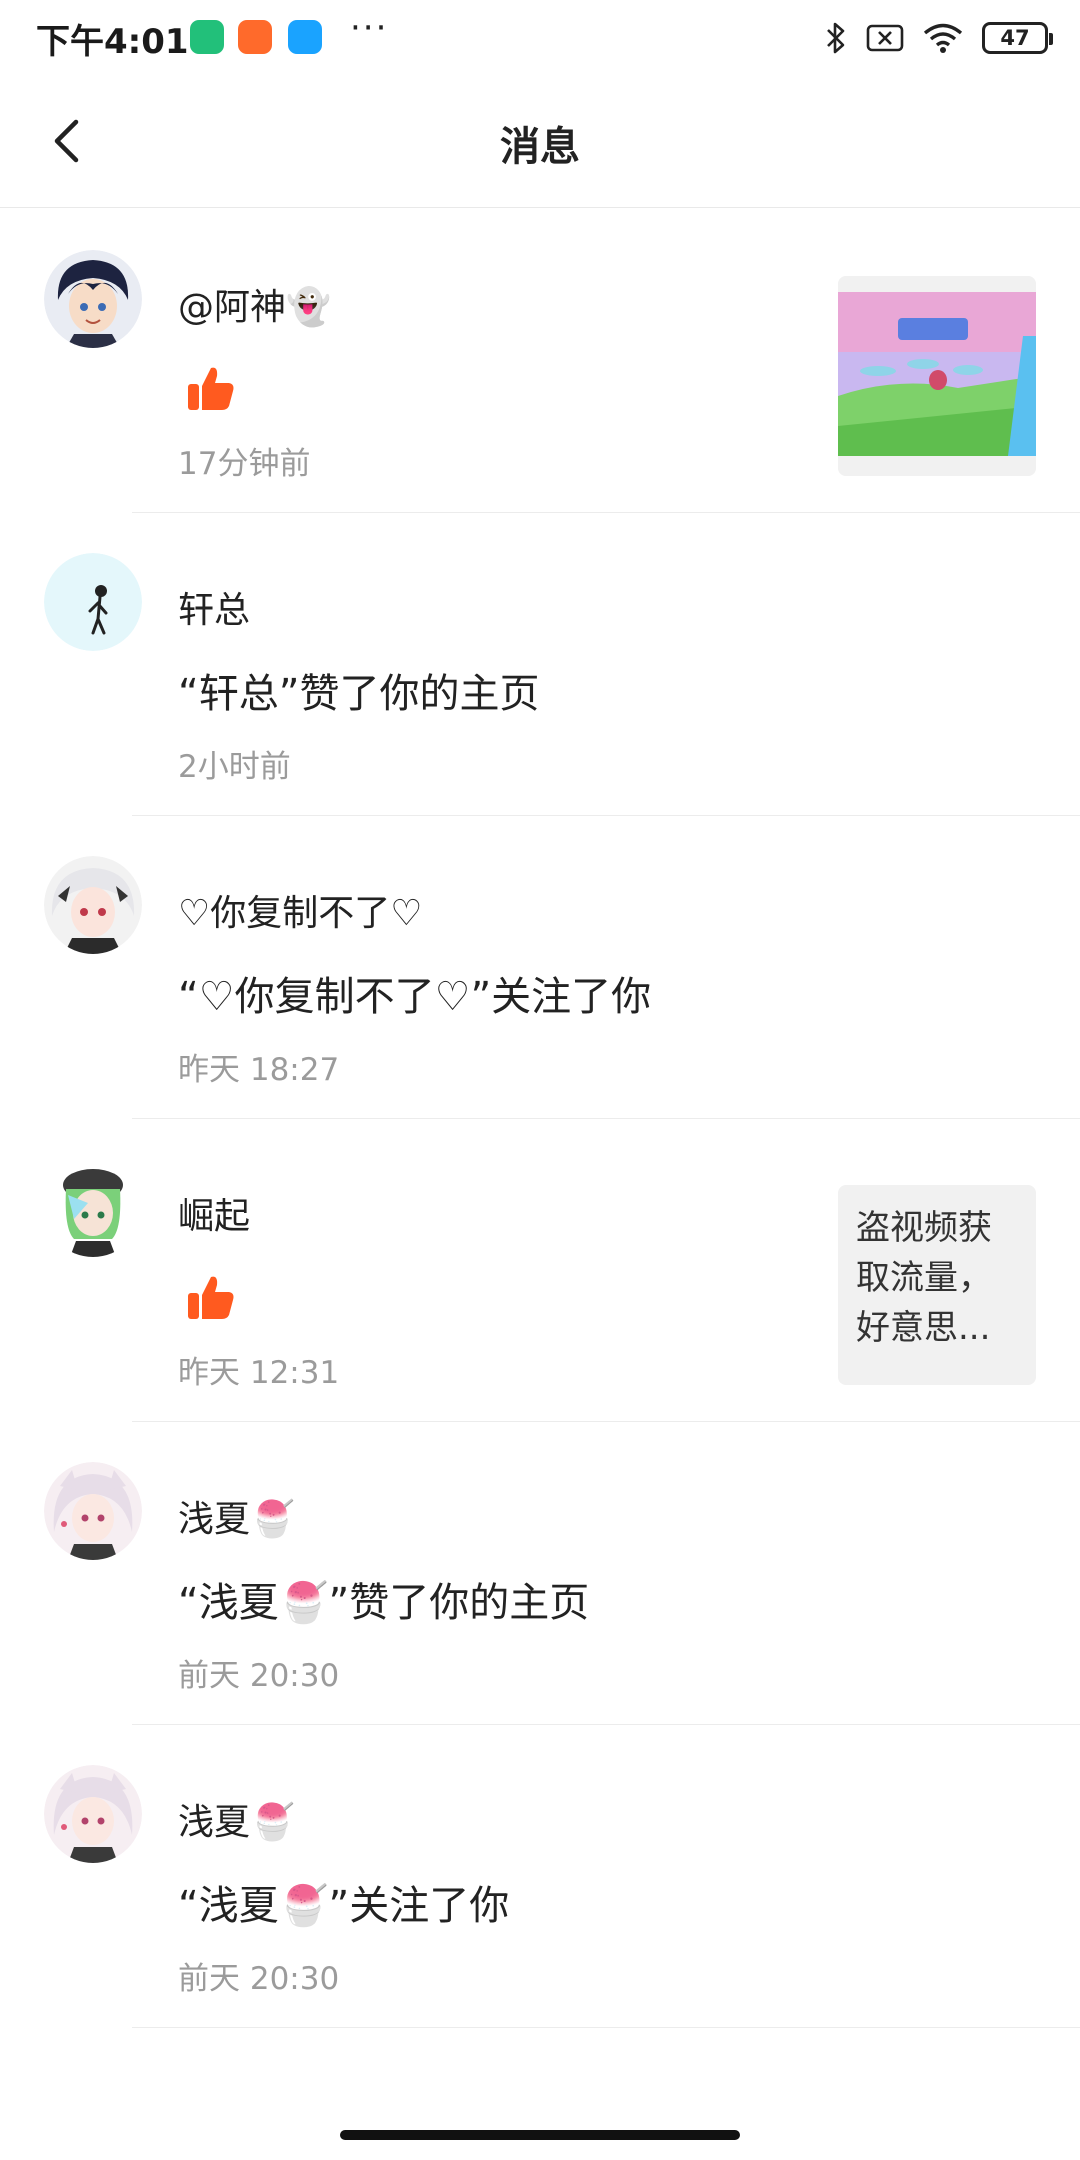 This screenshot has height=2160, width=1080. Describe the element at coordinates (234, 767) in the screenshot. I see `message-time: 2小时前` at that location.